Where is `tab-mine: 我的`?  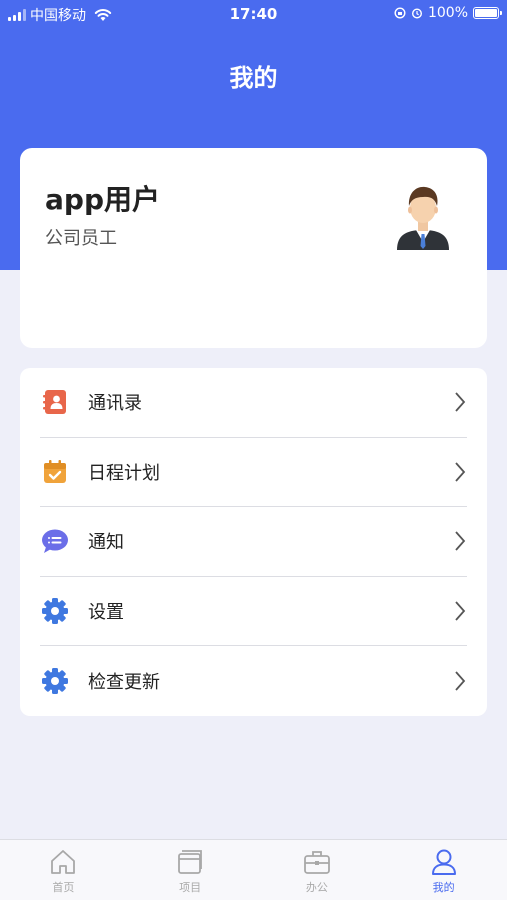
tab-mine: 我的 is located at coordinates (443, 870).